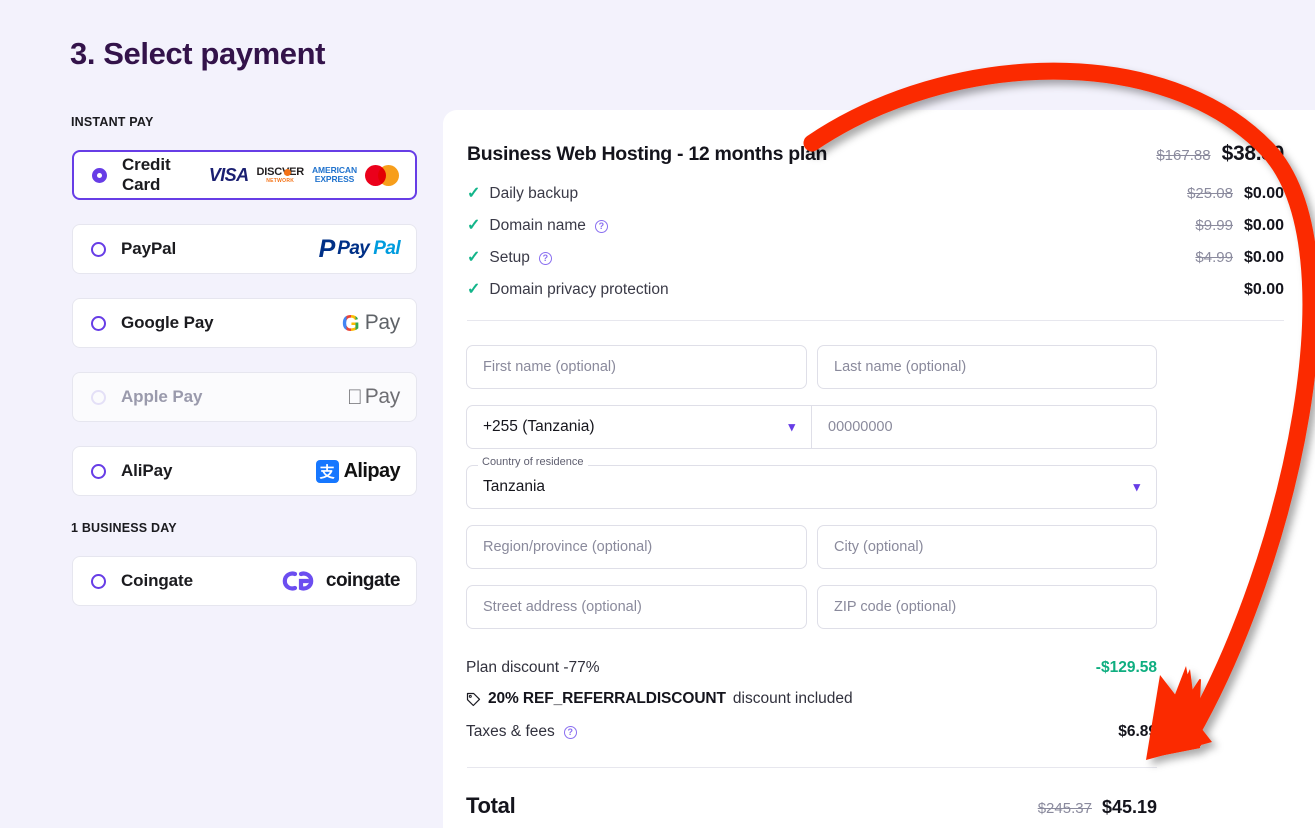  What do you see at coordinates (157, 580) in the screenshot?
I see `payment-option-label: Coingate` at bounding box center [157, 580].